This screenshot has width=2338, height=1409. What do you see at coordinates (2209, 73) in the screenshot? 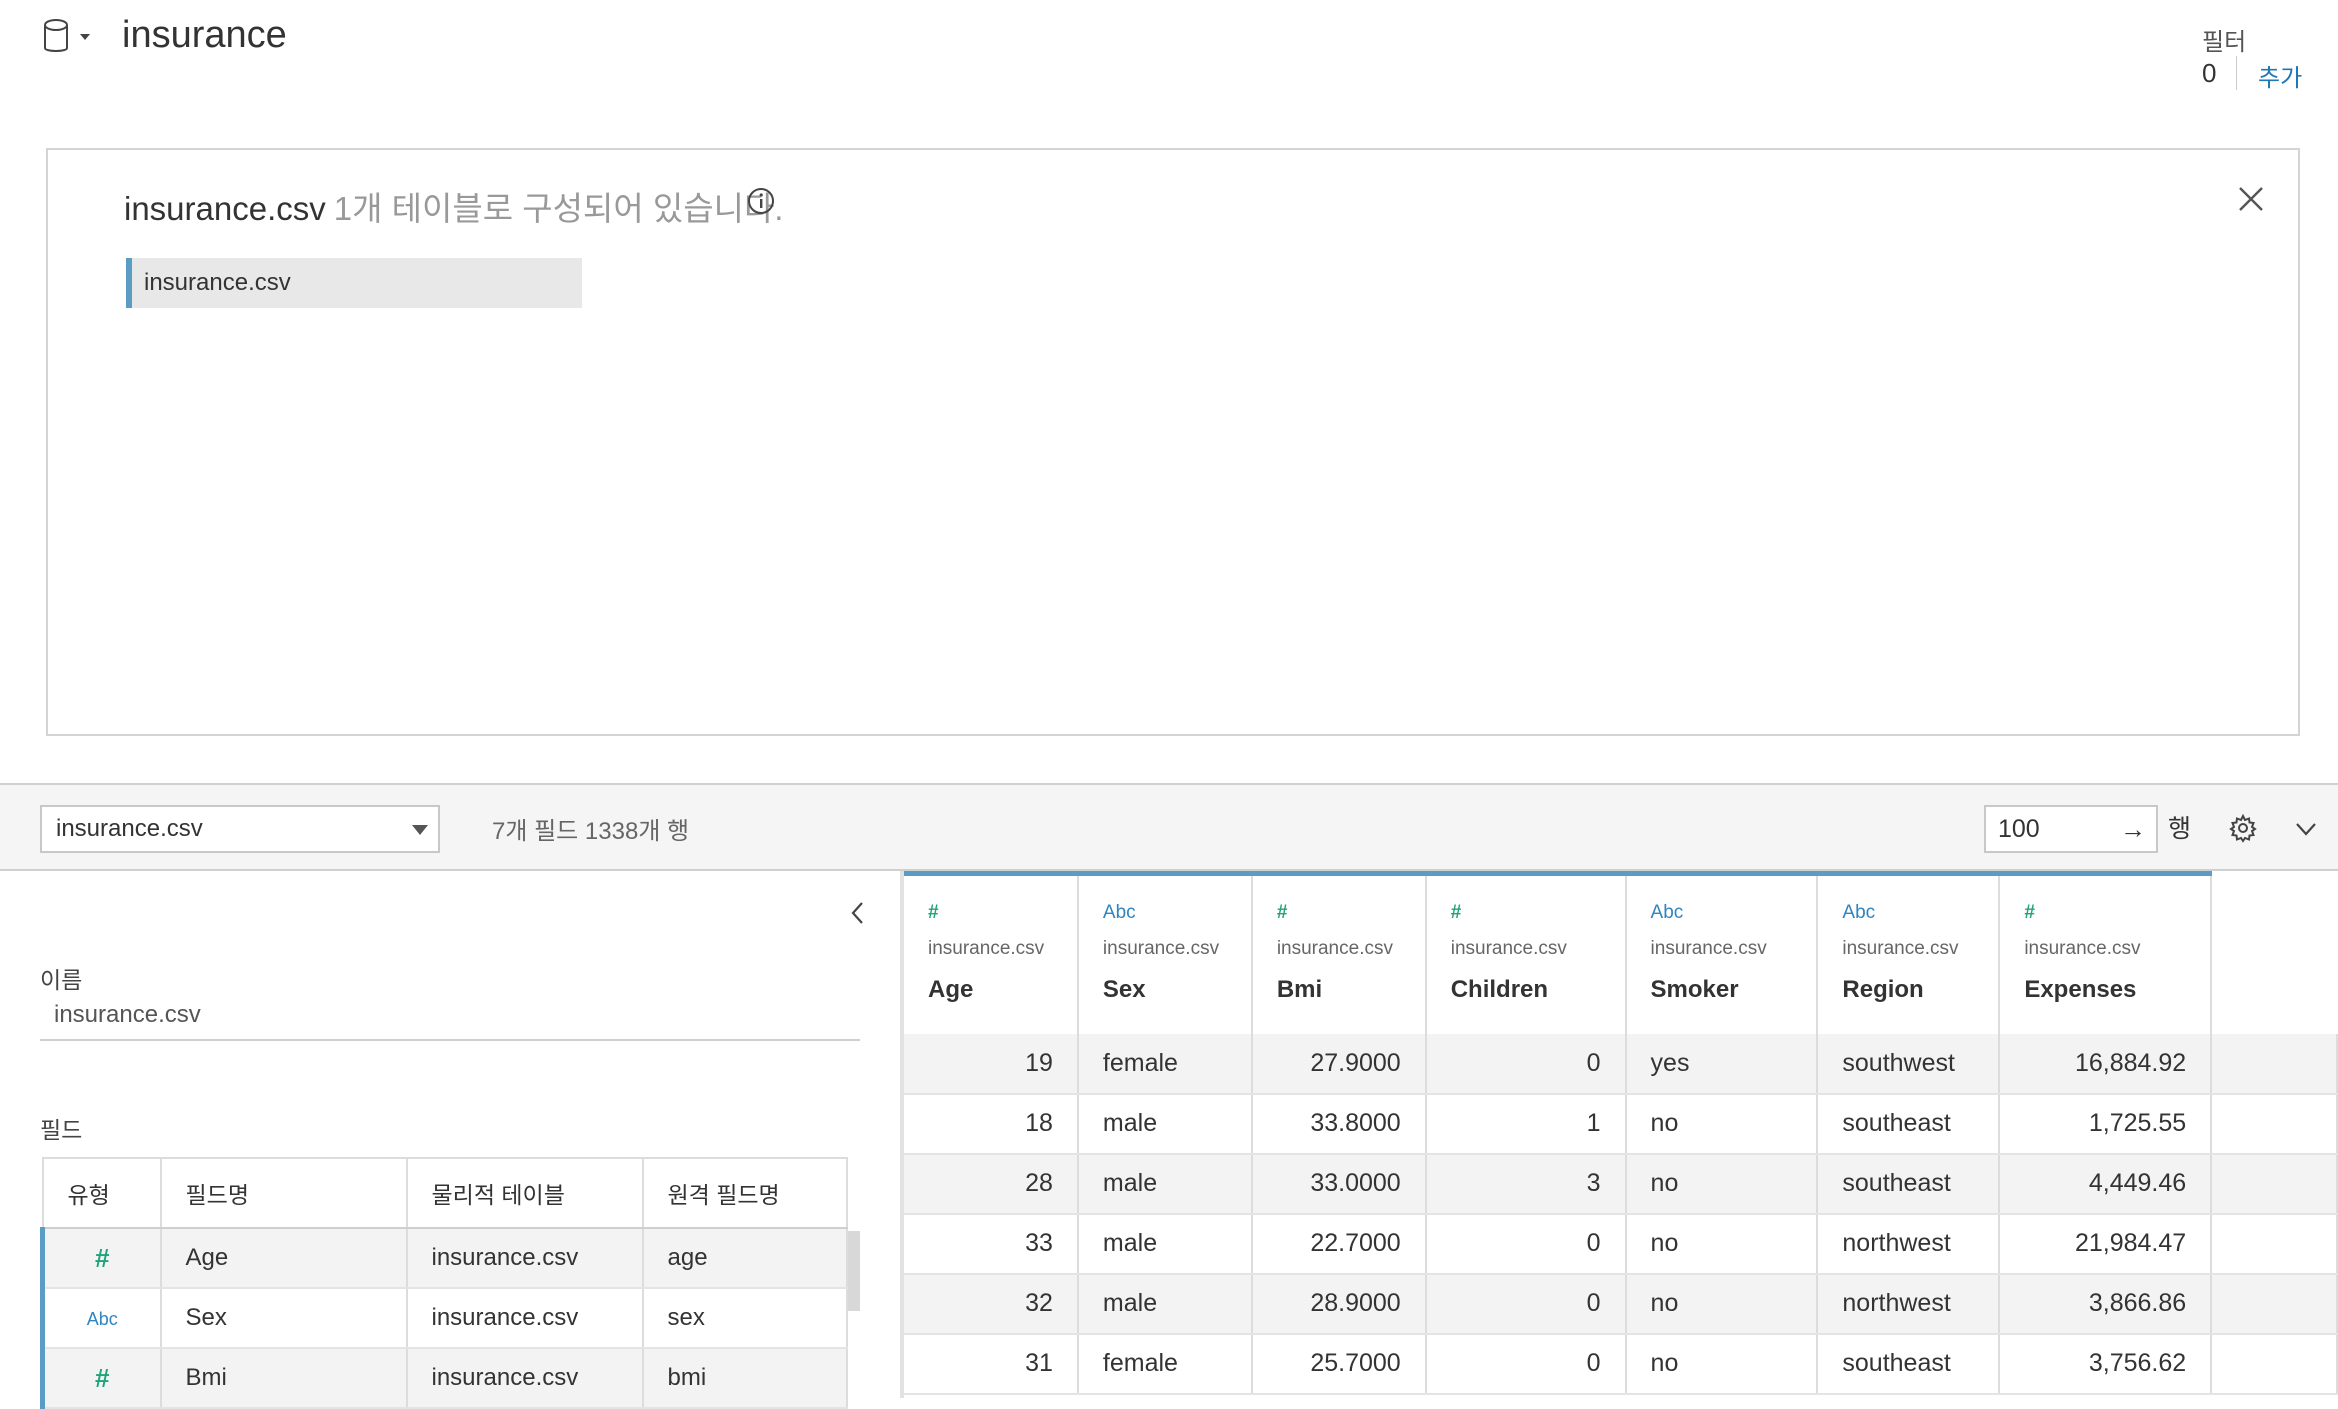
I see `filter-count: 0` at bounding box center [2209, 73].